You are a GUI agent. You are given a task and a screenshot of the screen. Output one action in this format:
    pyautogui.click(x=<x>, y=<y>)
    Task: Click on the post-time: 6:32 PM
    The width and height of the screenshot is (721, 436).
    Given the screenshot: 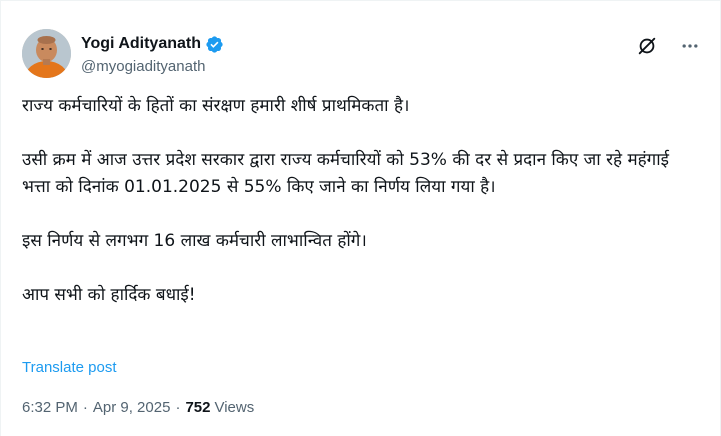 What is the action you would take?
    pyautogui.click(x=50, y=407)
    